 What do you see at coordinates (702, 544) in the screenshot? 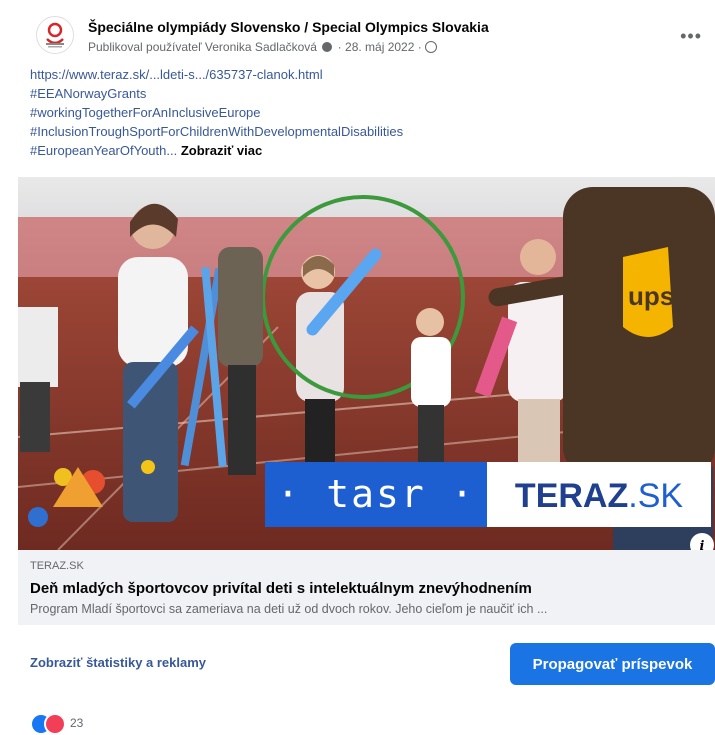
I see `info-icon: i` at bounding box center [702, 544].